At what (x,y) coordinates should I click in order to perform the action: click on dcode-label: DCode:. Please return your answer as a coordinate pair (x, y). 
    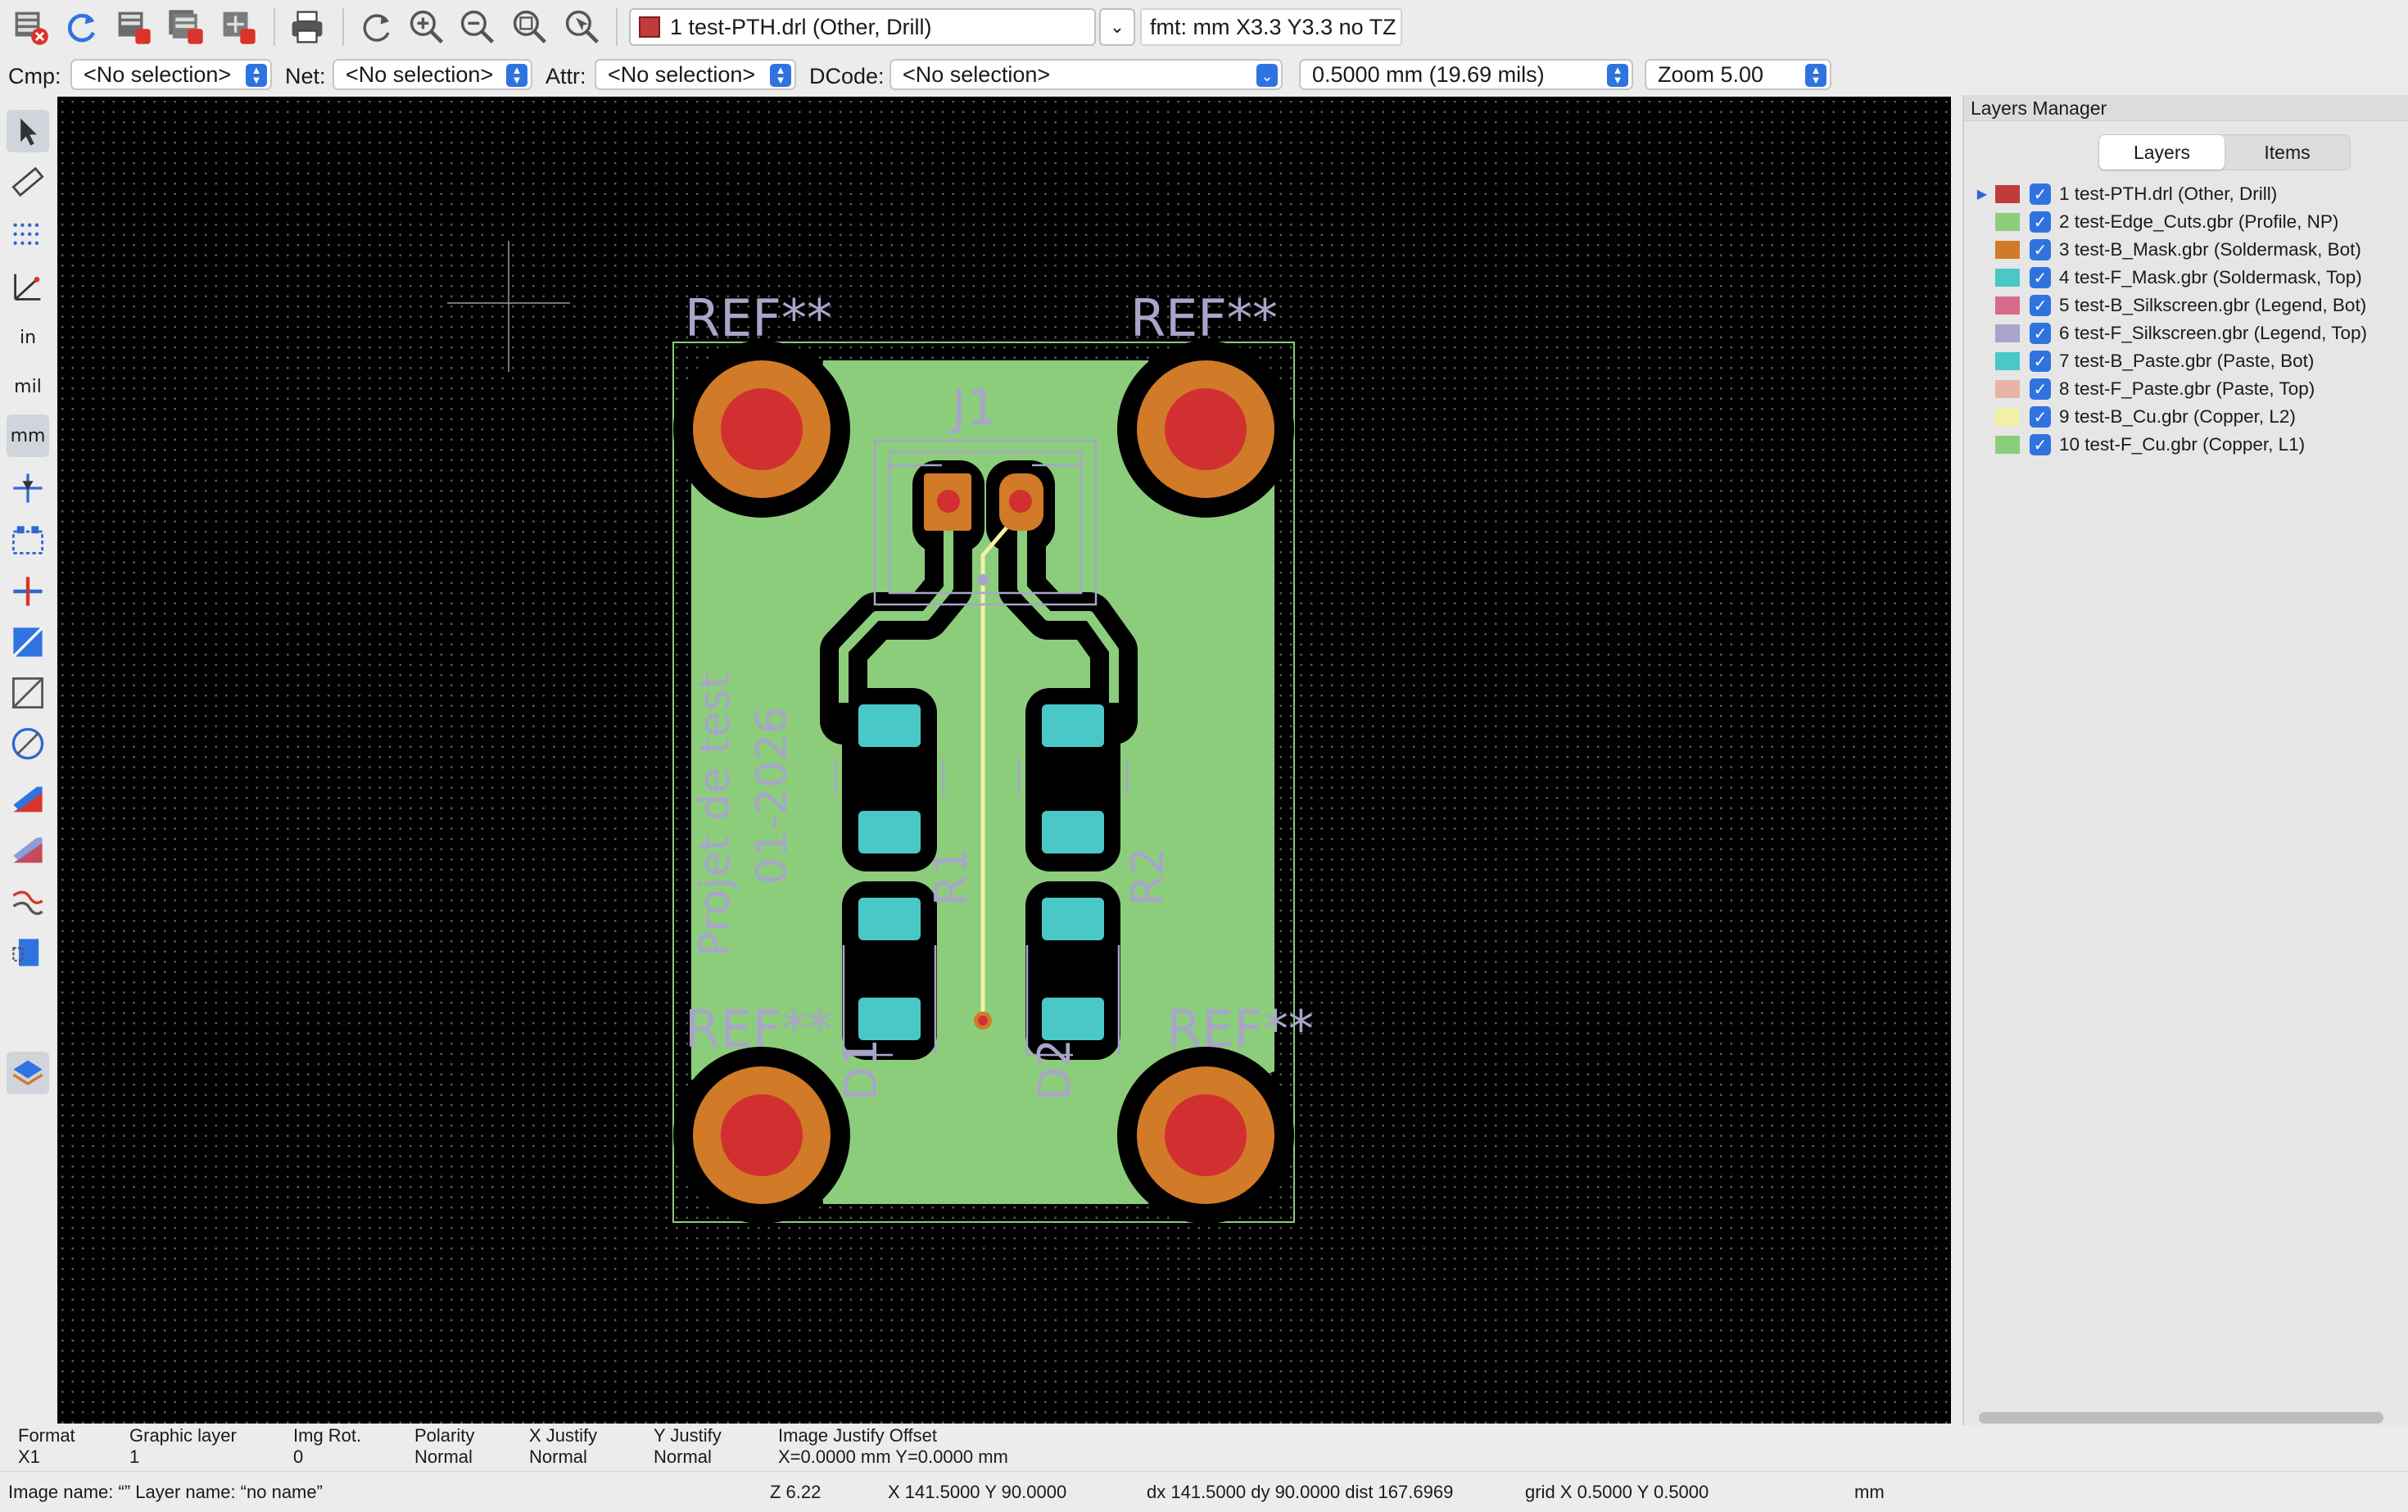
    Looking at the image, I should click on (847, 76).